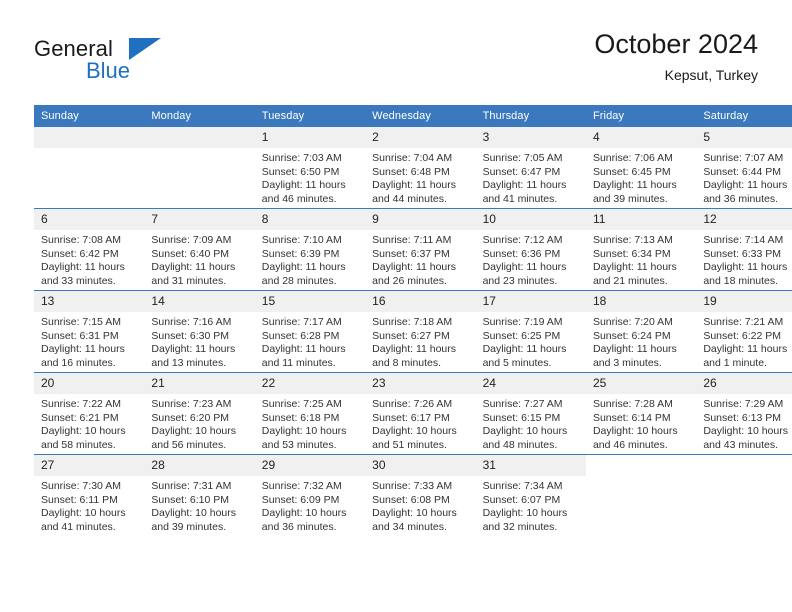 This screenshot has width=792, height=612. I want to click on sunrise-text: Sunrise: 7:14 AM, so click(743, 240).